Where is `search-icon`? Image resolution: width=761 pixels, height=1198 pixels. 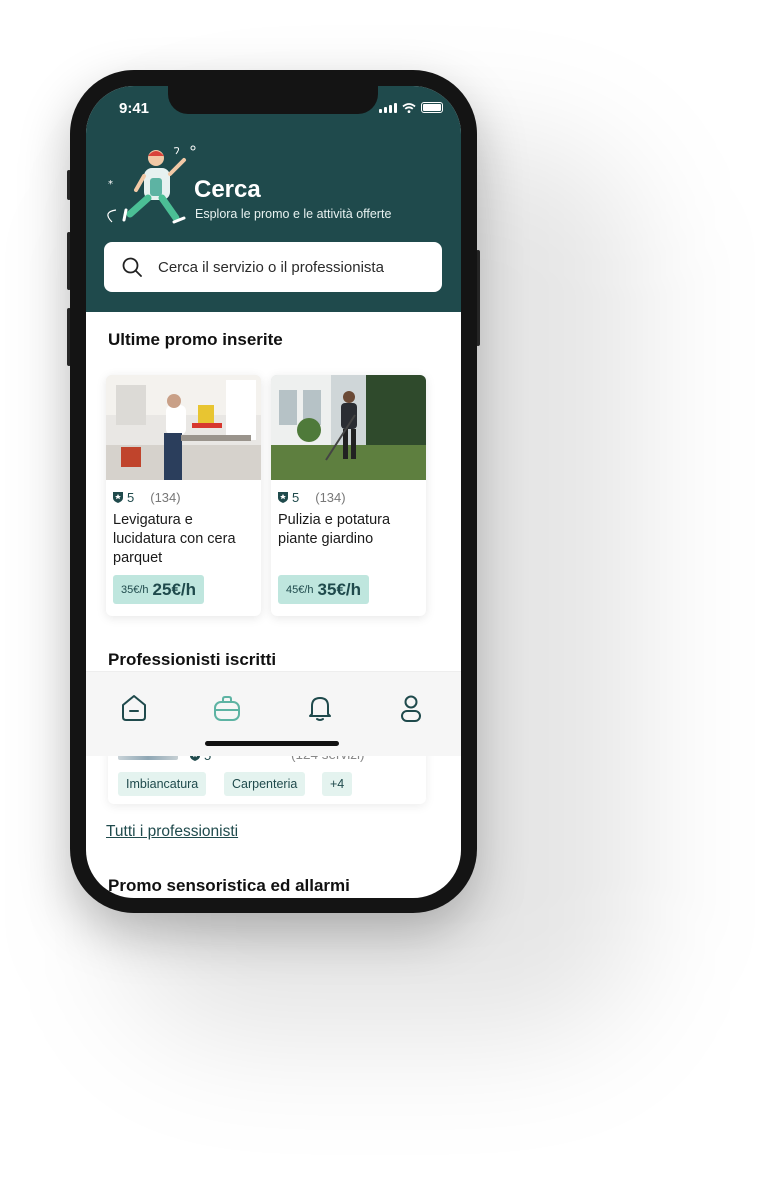
search-icon is located at coordinates (132, 267).